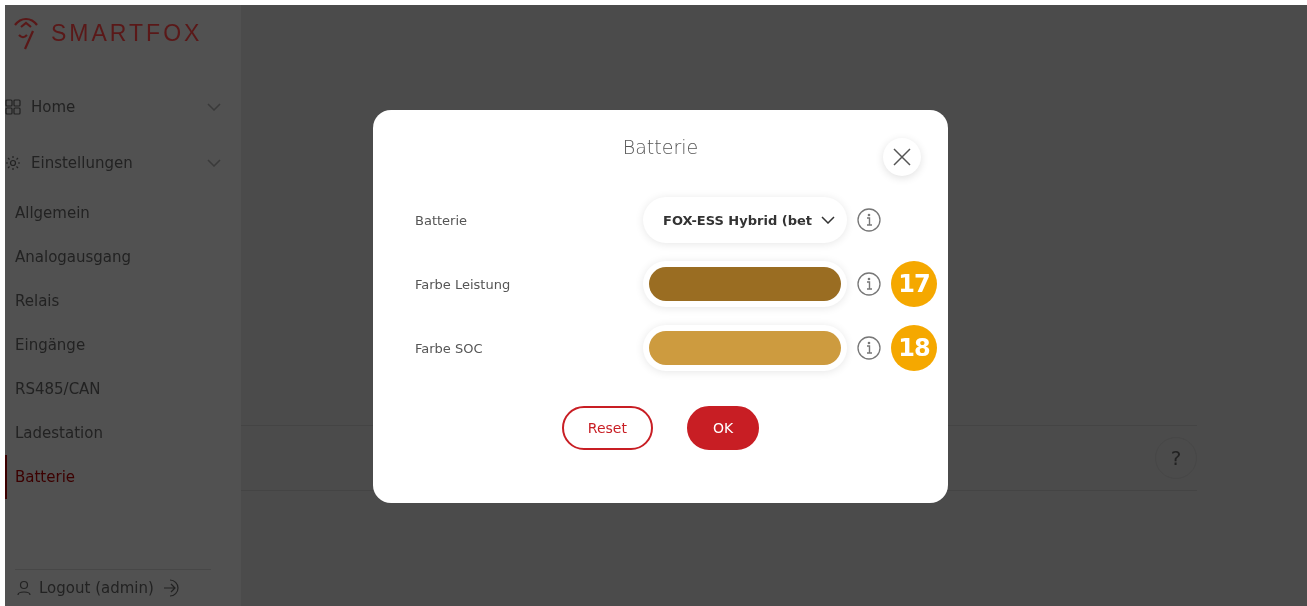 Image resolution: width=1307 pixels, height=606 pixels. I want to click on annotation-badge: 17, so click(914, 284).